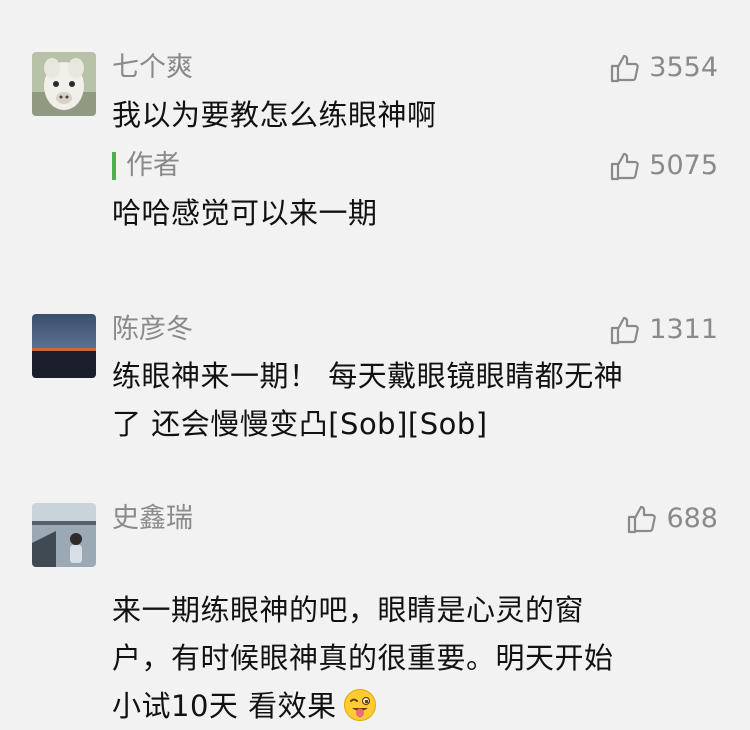  What do you see at coordinates (692, 518) in the screenshot?
I see `like-count: 688` at bounding box center [692, 518].